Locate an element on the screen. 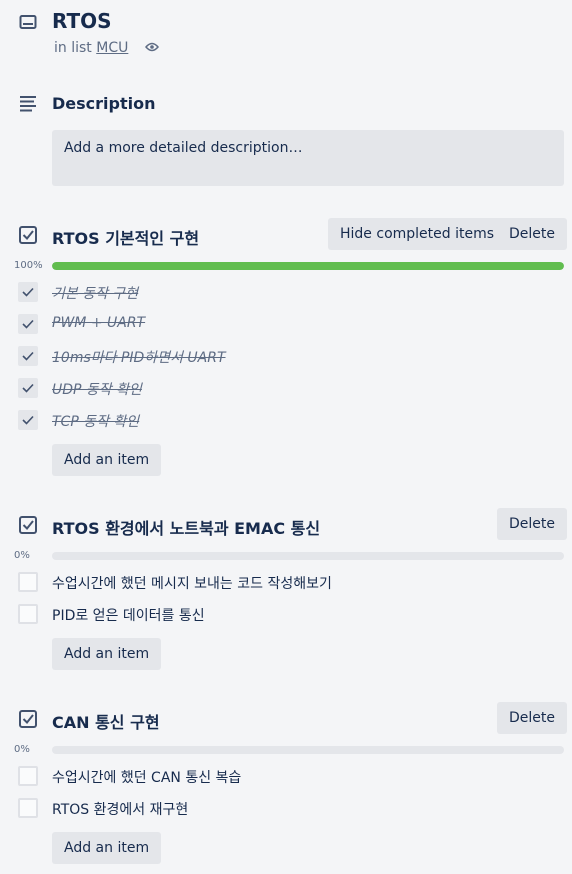 This screenshot has width=572, height=874. description-heading: Description is located at coordinates (104, 103).